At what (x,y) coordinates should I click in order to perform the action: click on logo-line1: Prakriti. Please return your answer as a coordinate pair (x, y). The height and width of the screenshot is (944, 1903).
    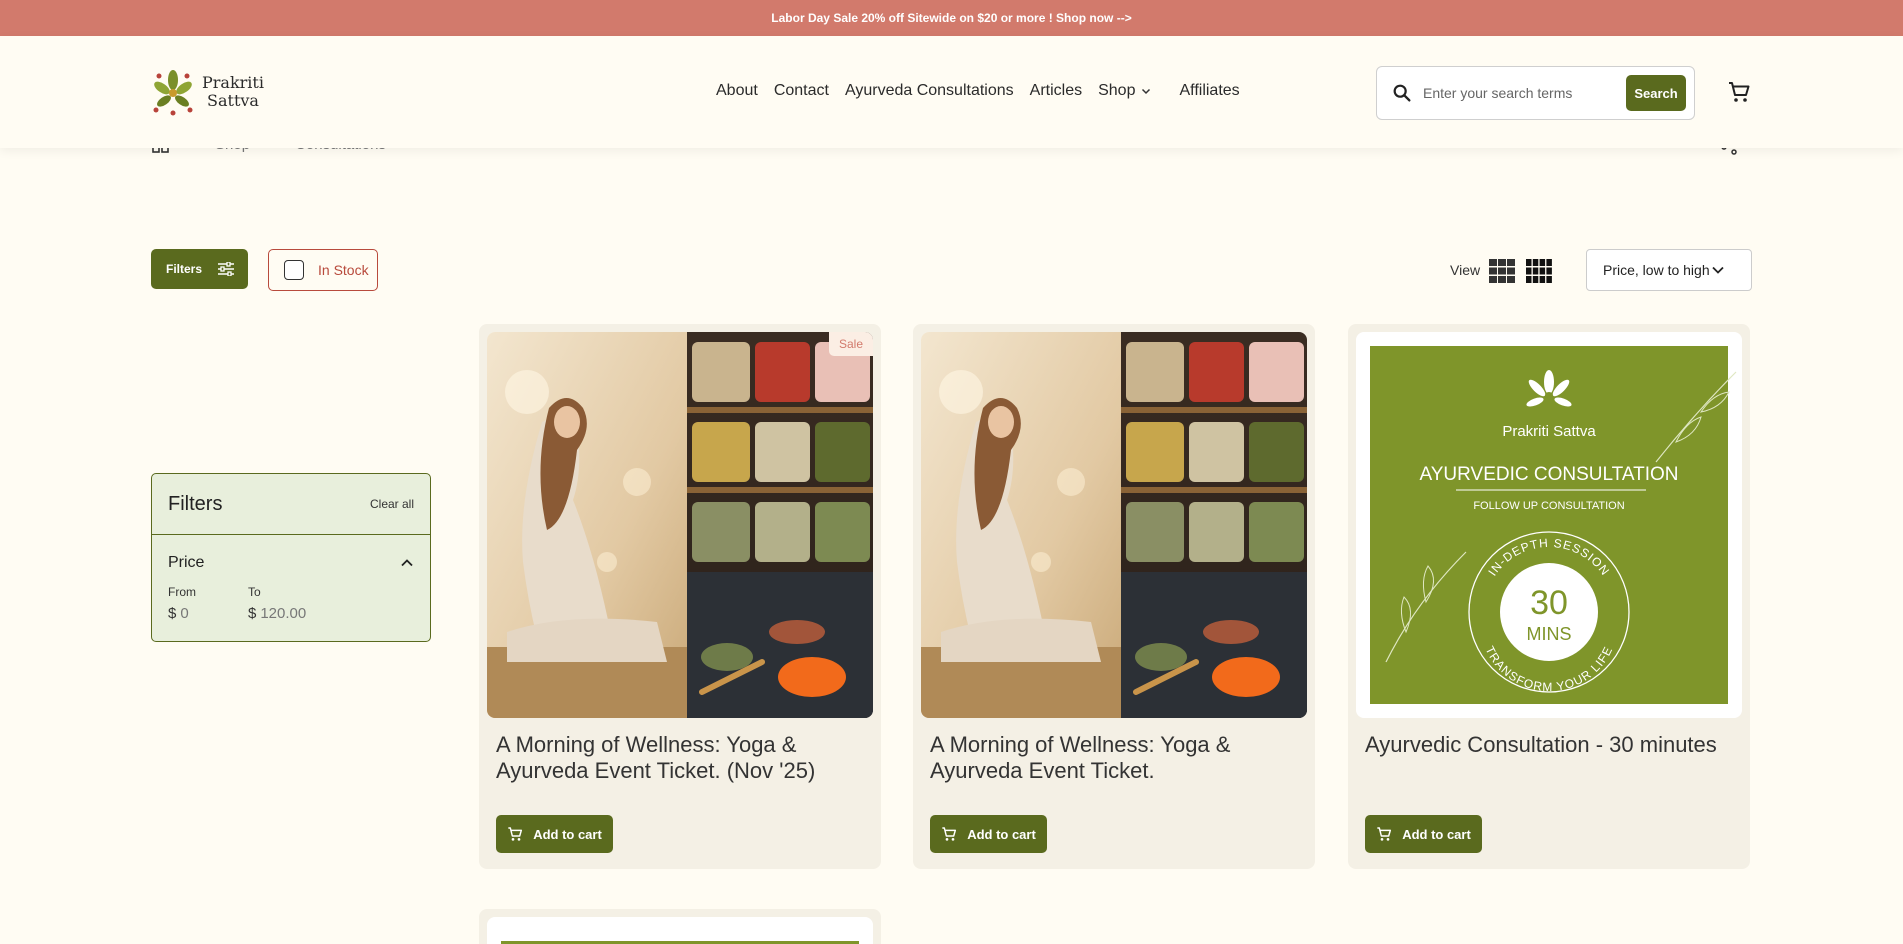
    Looking at the image, I should click on (233, 82).